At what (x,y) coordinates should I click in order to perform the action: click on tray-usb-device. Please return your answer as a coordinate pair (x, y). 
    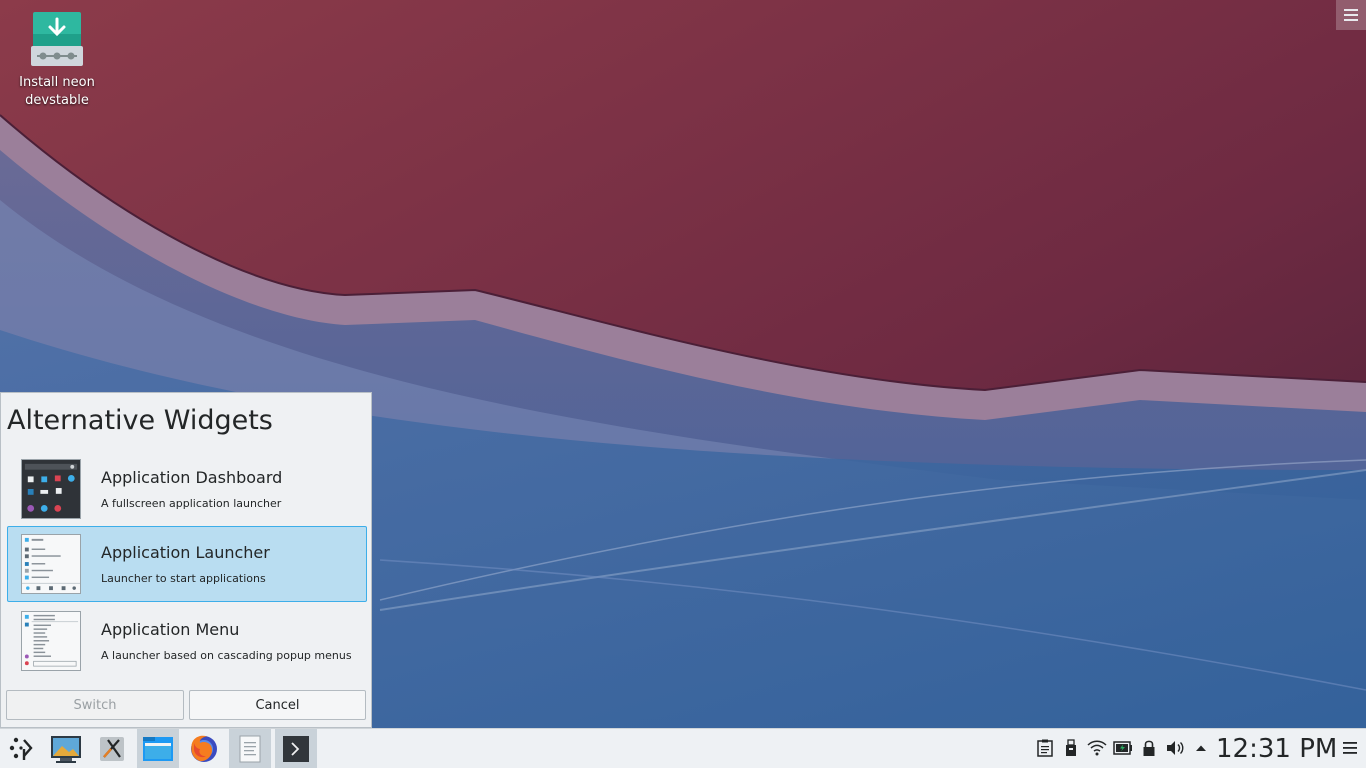
    Looking at the image, I should click on (1071, 748).